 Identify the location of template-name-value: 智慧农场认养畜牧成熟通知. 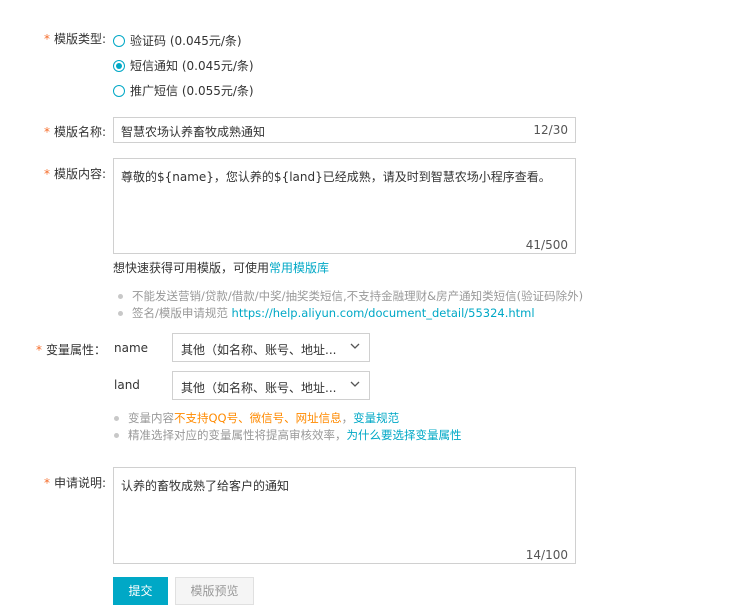
(193, 132).